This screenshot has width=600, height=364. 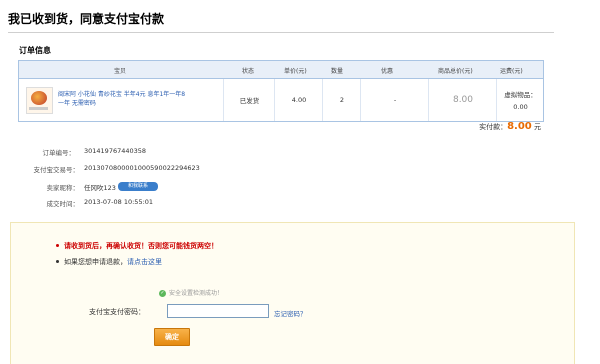 What do you see at coordinates (455, 71) in the screenshot?
I see `header-total: 商品总价(元)` at bounding box center [455, 71].